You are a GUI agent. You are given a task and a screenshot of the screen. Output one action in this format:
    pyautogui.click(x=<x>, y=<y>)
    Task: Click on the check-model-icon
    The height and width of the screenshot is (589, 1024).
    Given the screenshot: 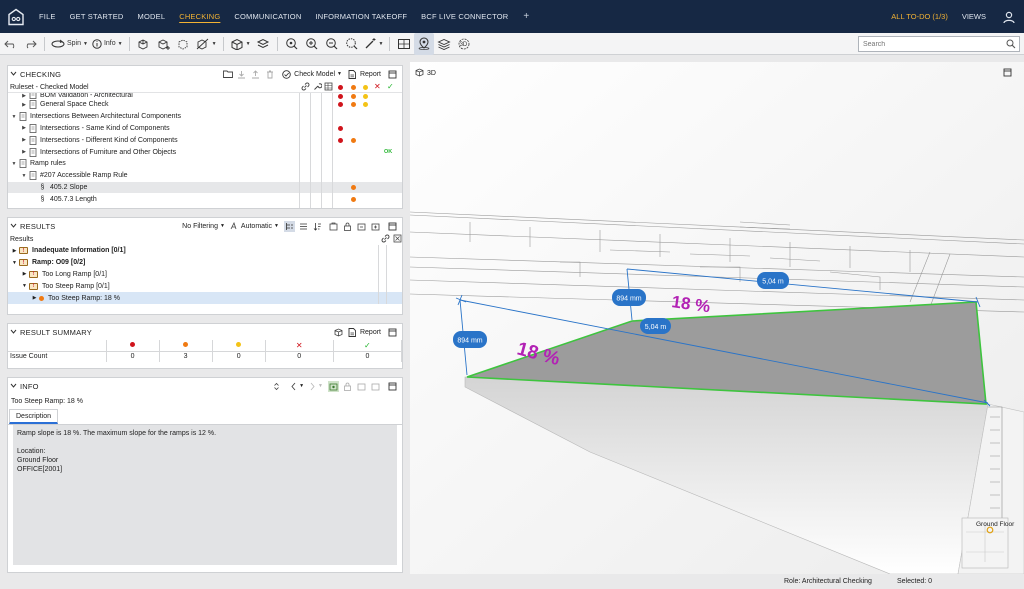 What is the action you would take?
    pyautogui.click(x=286, y=74)
    